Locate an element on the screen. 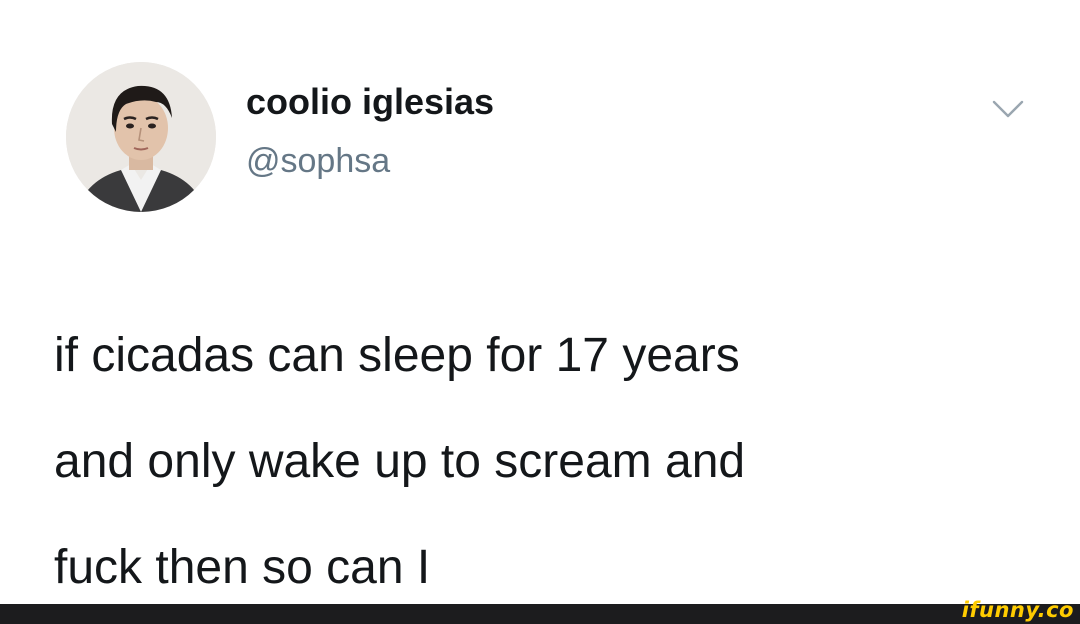 Image resolution: width=1080 pixels, height=624 pixels. chevron-down-icon-shape is located at coordinates (1008, 109).